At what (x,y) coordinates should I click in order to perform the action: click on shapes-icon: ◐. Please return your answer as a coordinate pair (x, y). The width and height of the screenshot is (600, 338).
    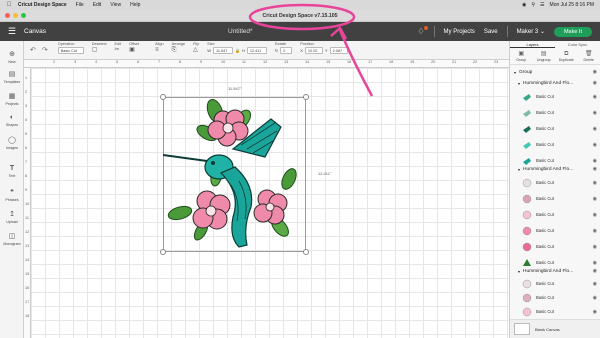
    Looking at the image, I should click on (12, 117).